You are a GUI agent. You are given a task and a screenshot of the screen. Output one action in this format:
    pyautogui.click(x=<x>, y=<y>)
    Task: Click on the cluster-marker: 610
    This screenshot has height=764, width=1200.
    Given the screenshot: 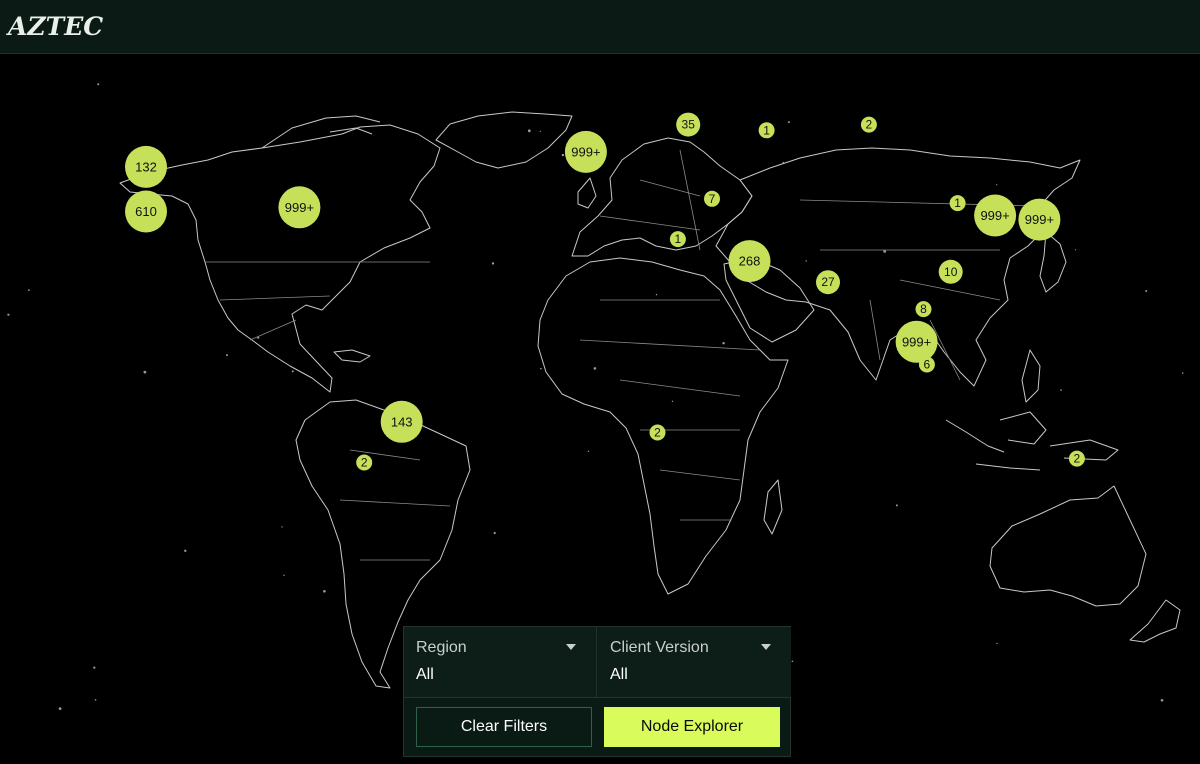 What is the action you would take?
    pyautogui.click(x=146, y=211)
    